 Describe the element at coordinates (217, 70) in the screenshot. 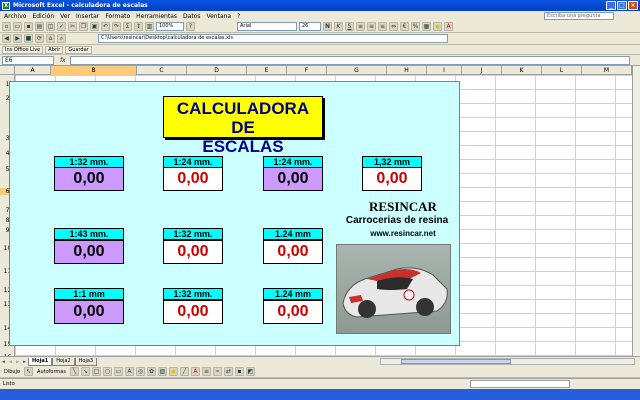

I see `column-header: D` at that location.